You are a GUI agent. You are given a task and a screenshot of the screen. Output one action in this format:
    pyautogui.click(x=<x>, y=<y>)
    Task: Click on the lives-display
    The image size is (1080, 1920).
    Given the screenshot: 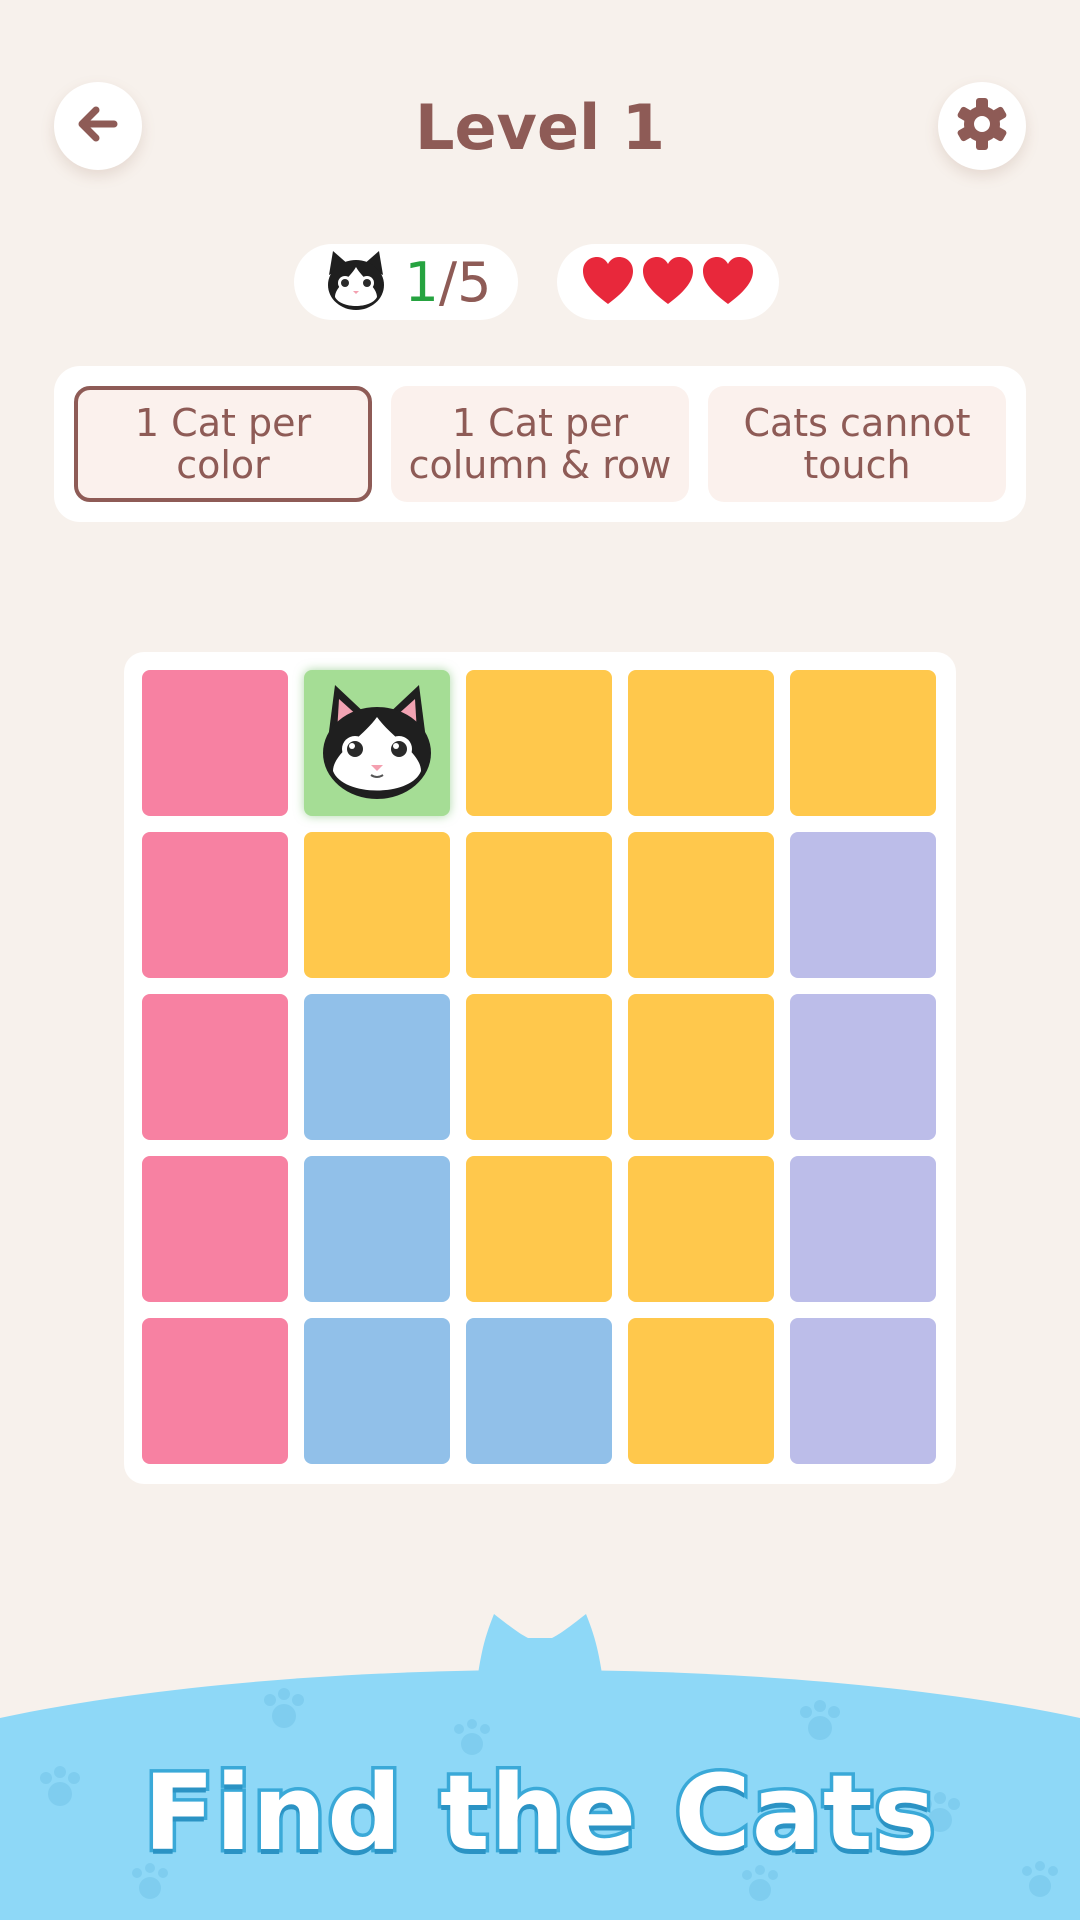 What is the action you would take?
    pyautogui.click(x=668, y=282)
    